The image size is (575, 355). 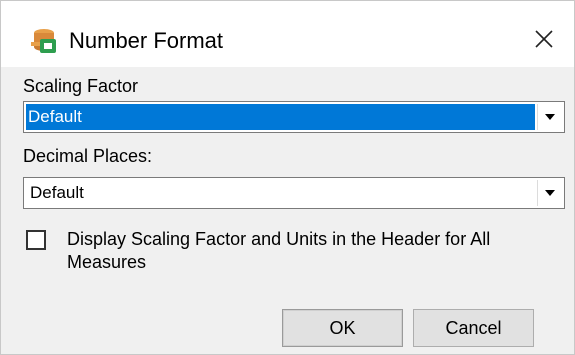 What do you see at coordinates (294, 193) in the screenshot?
I see `decimal-places-select: Default` at bounding box center [294, 193].